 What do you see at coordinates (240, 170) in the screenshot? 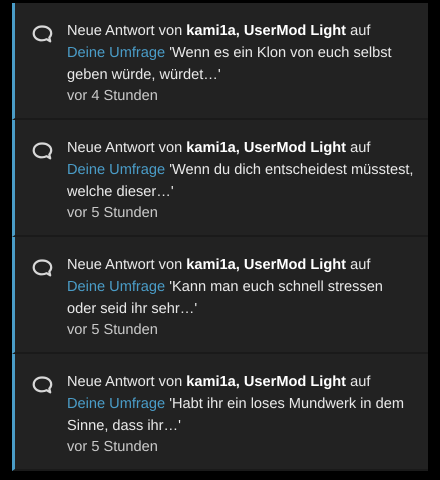
I see `notification-text: Neue Antwort von kami1a, UserMod Light auf Deine Umfrage 'Wenn du dich entscheidest müsstest, welche dieser…'` at bounding box center [240, 170].